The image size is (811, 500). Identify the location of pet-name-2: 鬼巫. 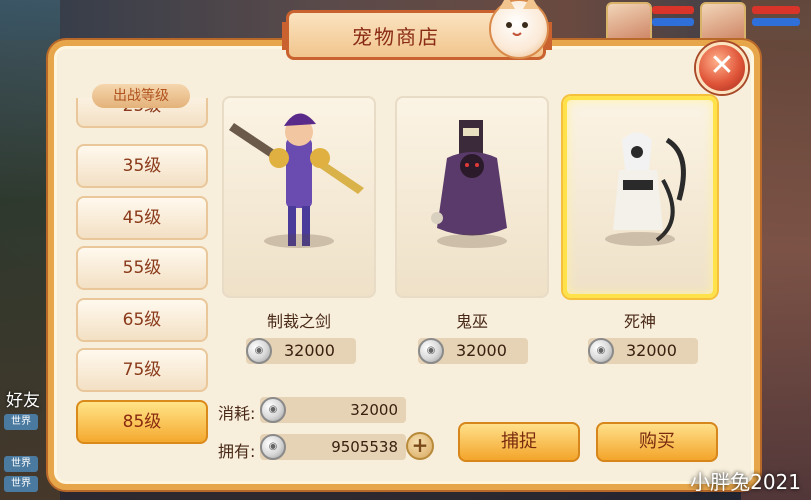
(471, 321).